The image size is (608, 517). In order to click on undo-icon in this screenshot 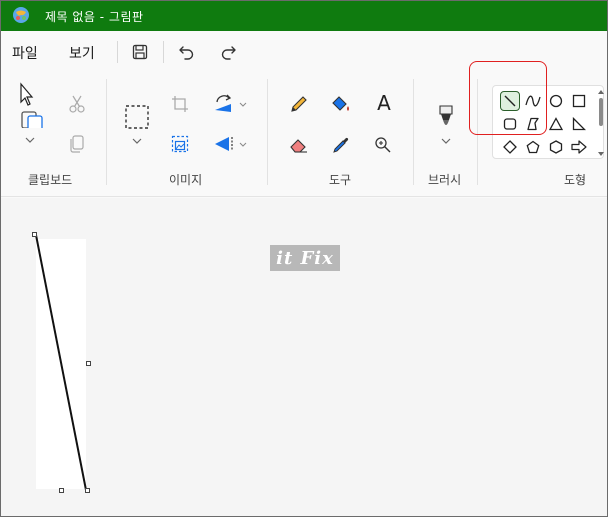, I will do `click(186, 53)`.